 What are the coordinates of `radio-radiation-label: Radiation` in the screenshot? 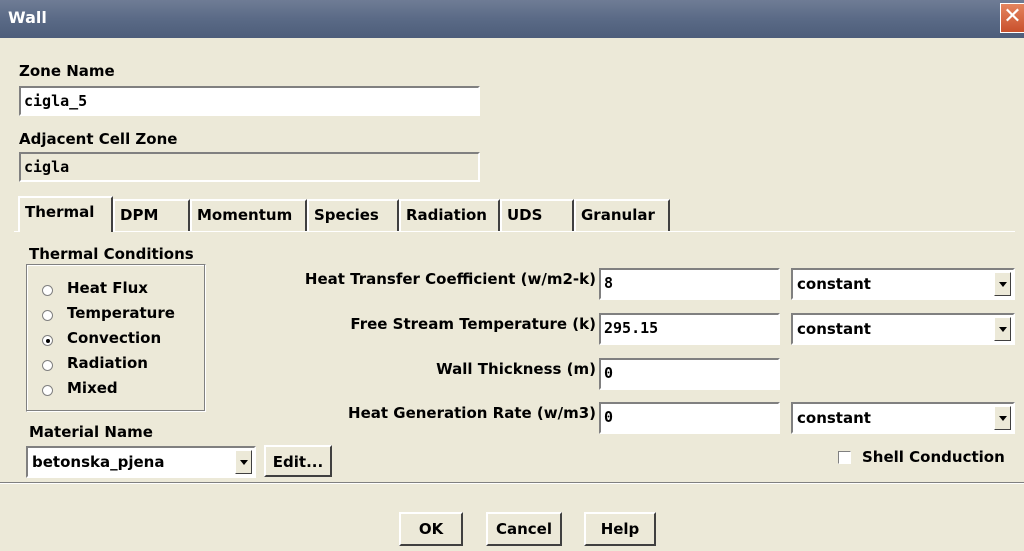 It's located at (107, 363).